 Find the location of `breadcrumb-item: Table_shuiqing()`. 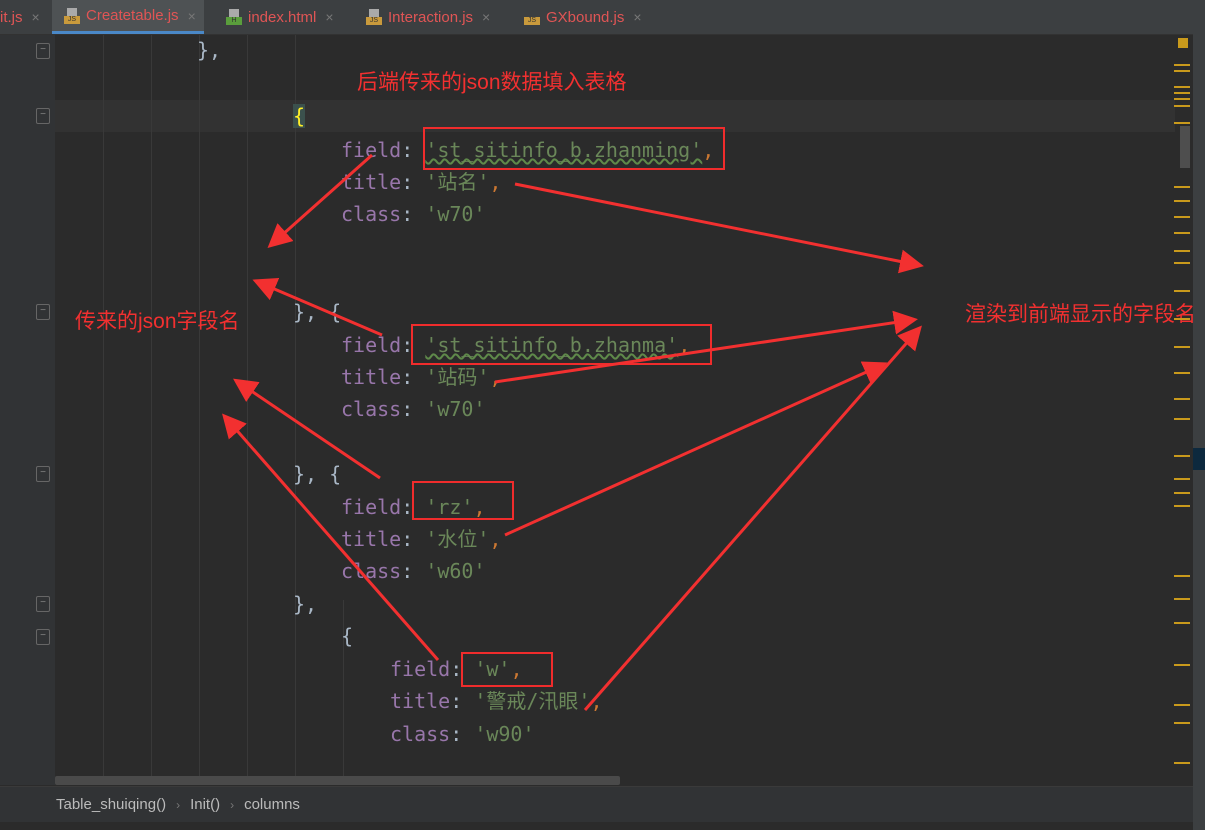

breadcrumb-item: Table_shuiqing() is located at coordinates (111, 804).